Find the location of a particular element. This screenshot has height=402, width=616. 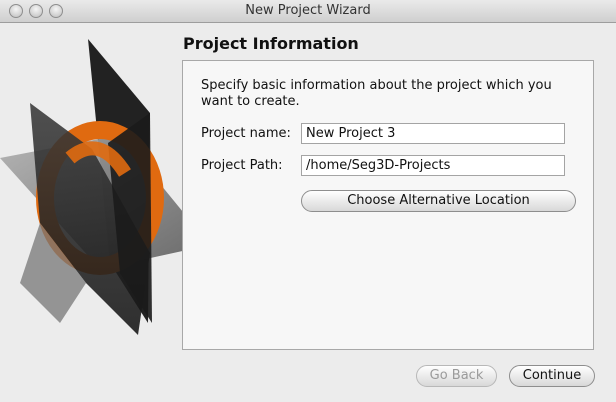

go-back-button: Go Back is located at coordinates (456, 376).